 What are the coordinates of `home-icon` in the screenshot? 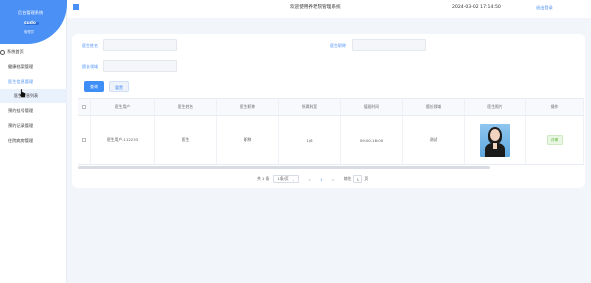 It's located at (2, 52).